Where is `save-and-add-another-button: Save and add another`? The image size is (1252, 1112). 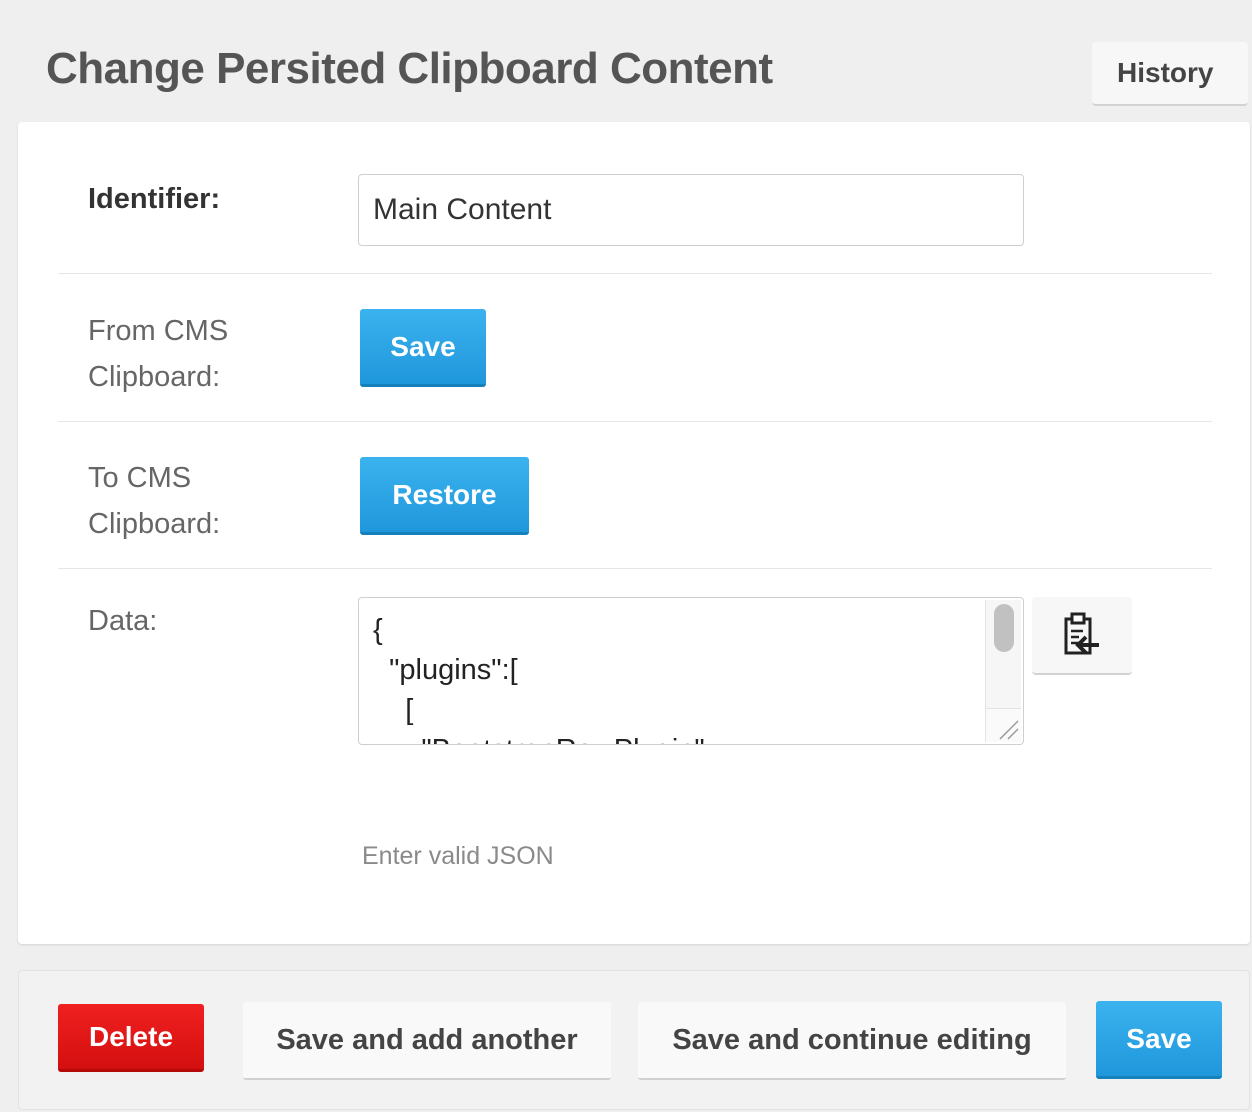
save-and-add-another-button: Save and add another is located at coordinates (427, 1041).